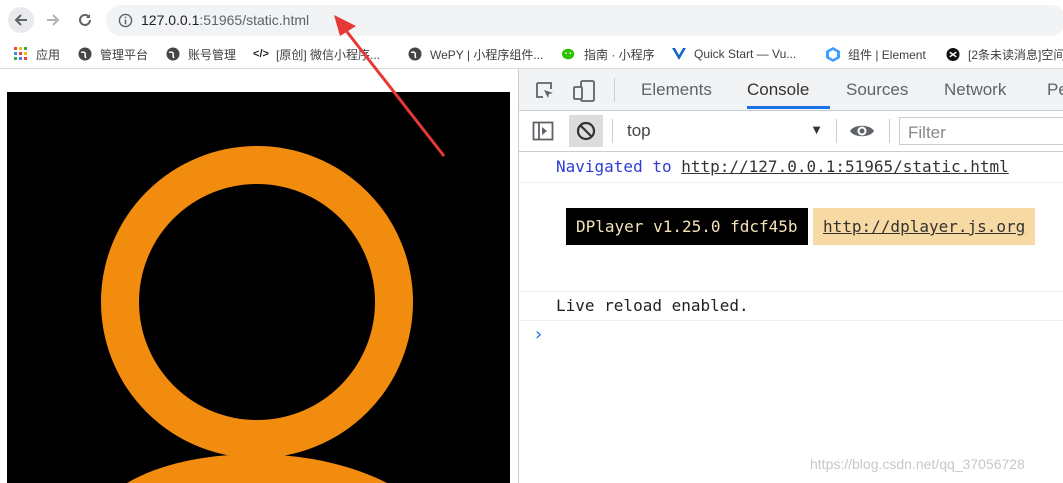 The image size is (1063, 483). I want to click on watermark-text: https://blog.csdn.net/qq_37056728, so click(917, 464).